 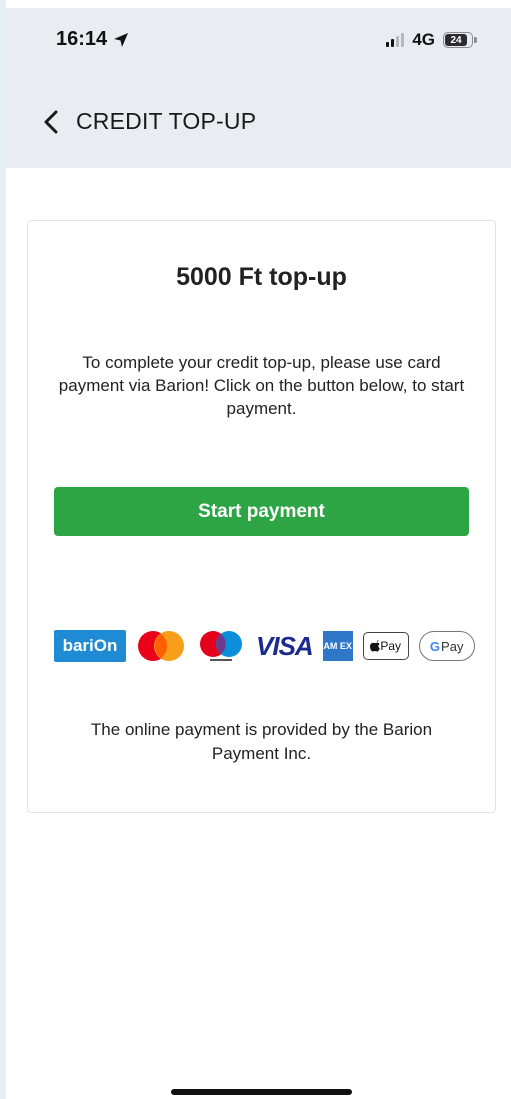 What do you see at coordinates (261, 1092) in the screenshot?
I see `home-indicator` at bounding box center [261, 1092].